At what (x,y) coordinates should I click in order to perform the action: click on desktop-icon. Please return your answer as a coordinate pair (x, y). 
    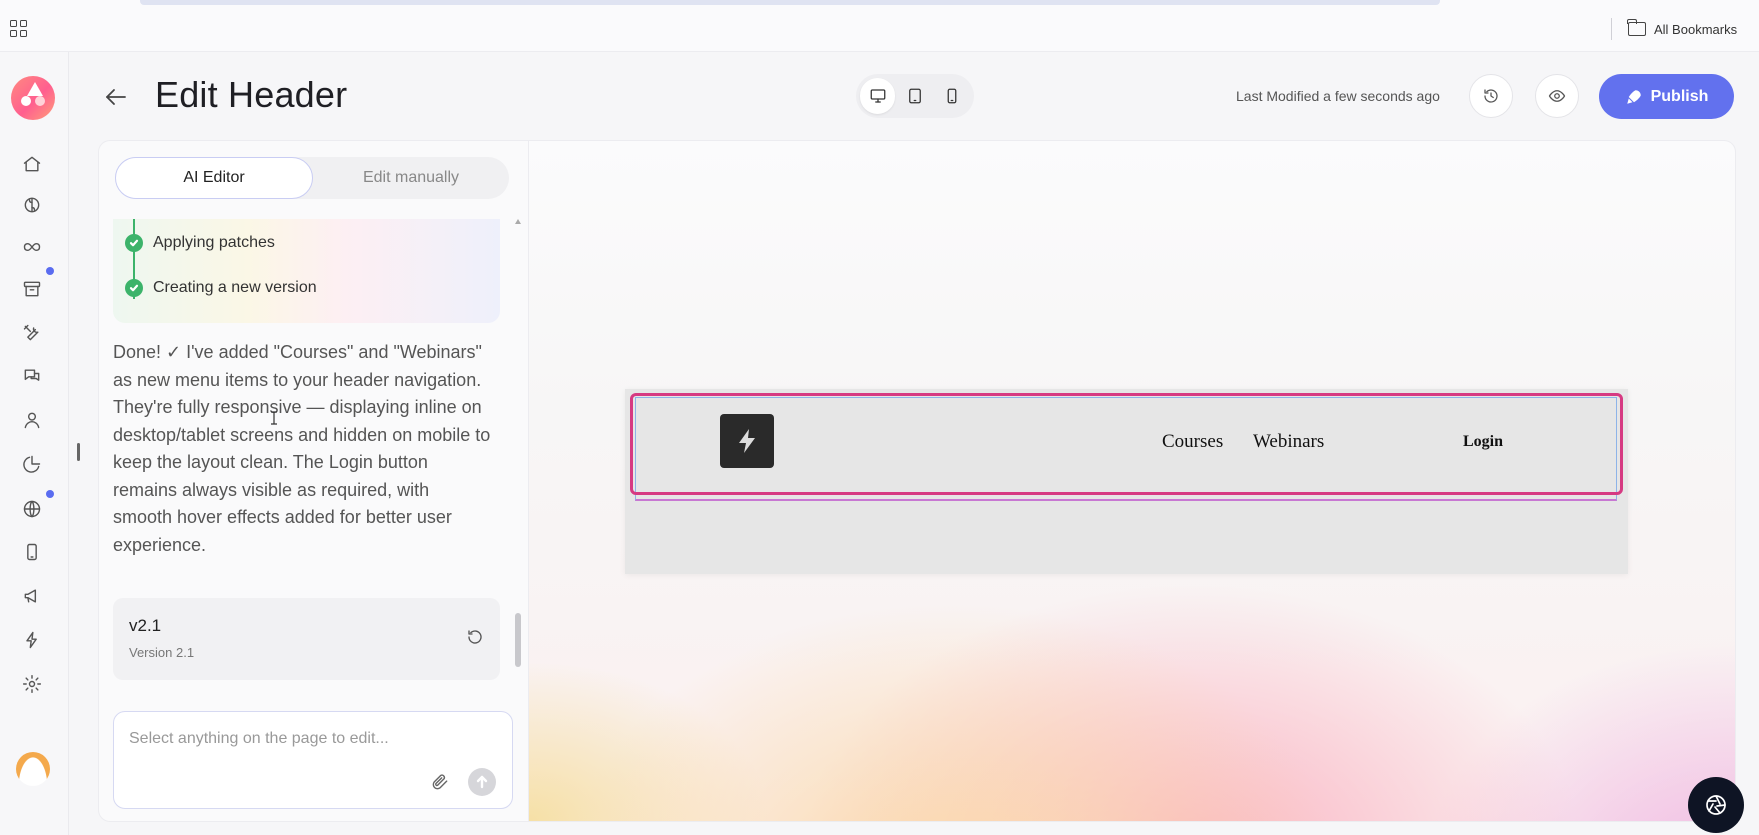
    Looking at the image, I should click on (878, 96).